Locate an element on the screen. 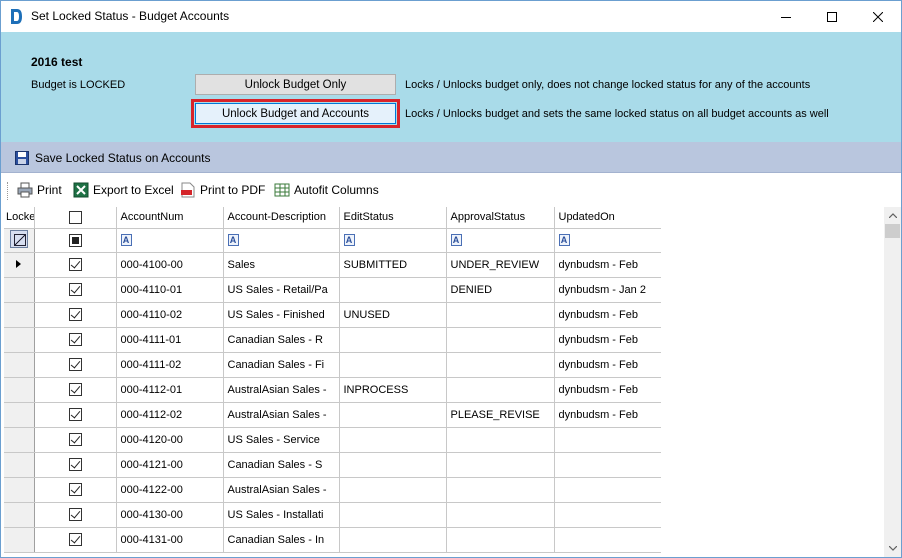  account-num-cell: 000-4112-02 is located at coordinates (170, 415).